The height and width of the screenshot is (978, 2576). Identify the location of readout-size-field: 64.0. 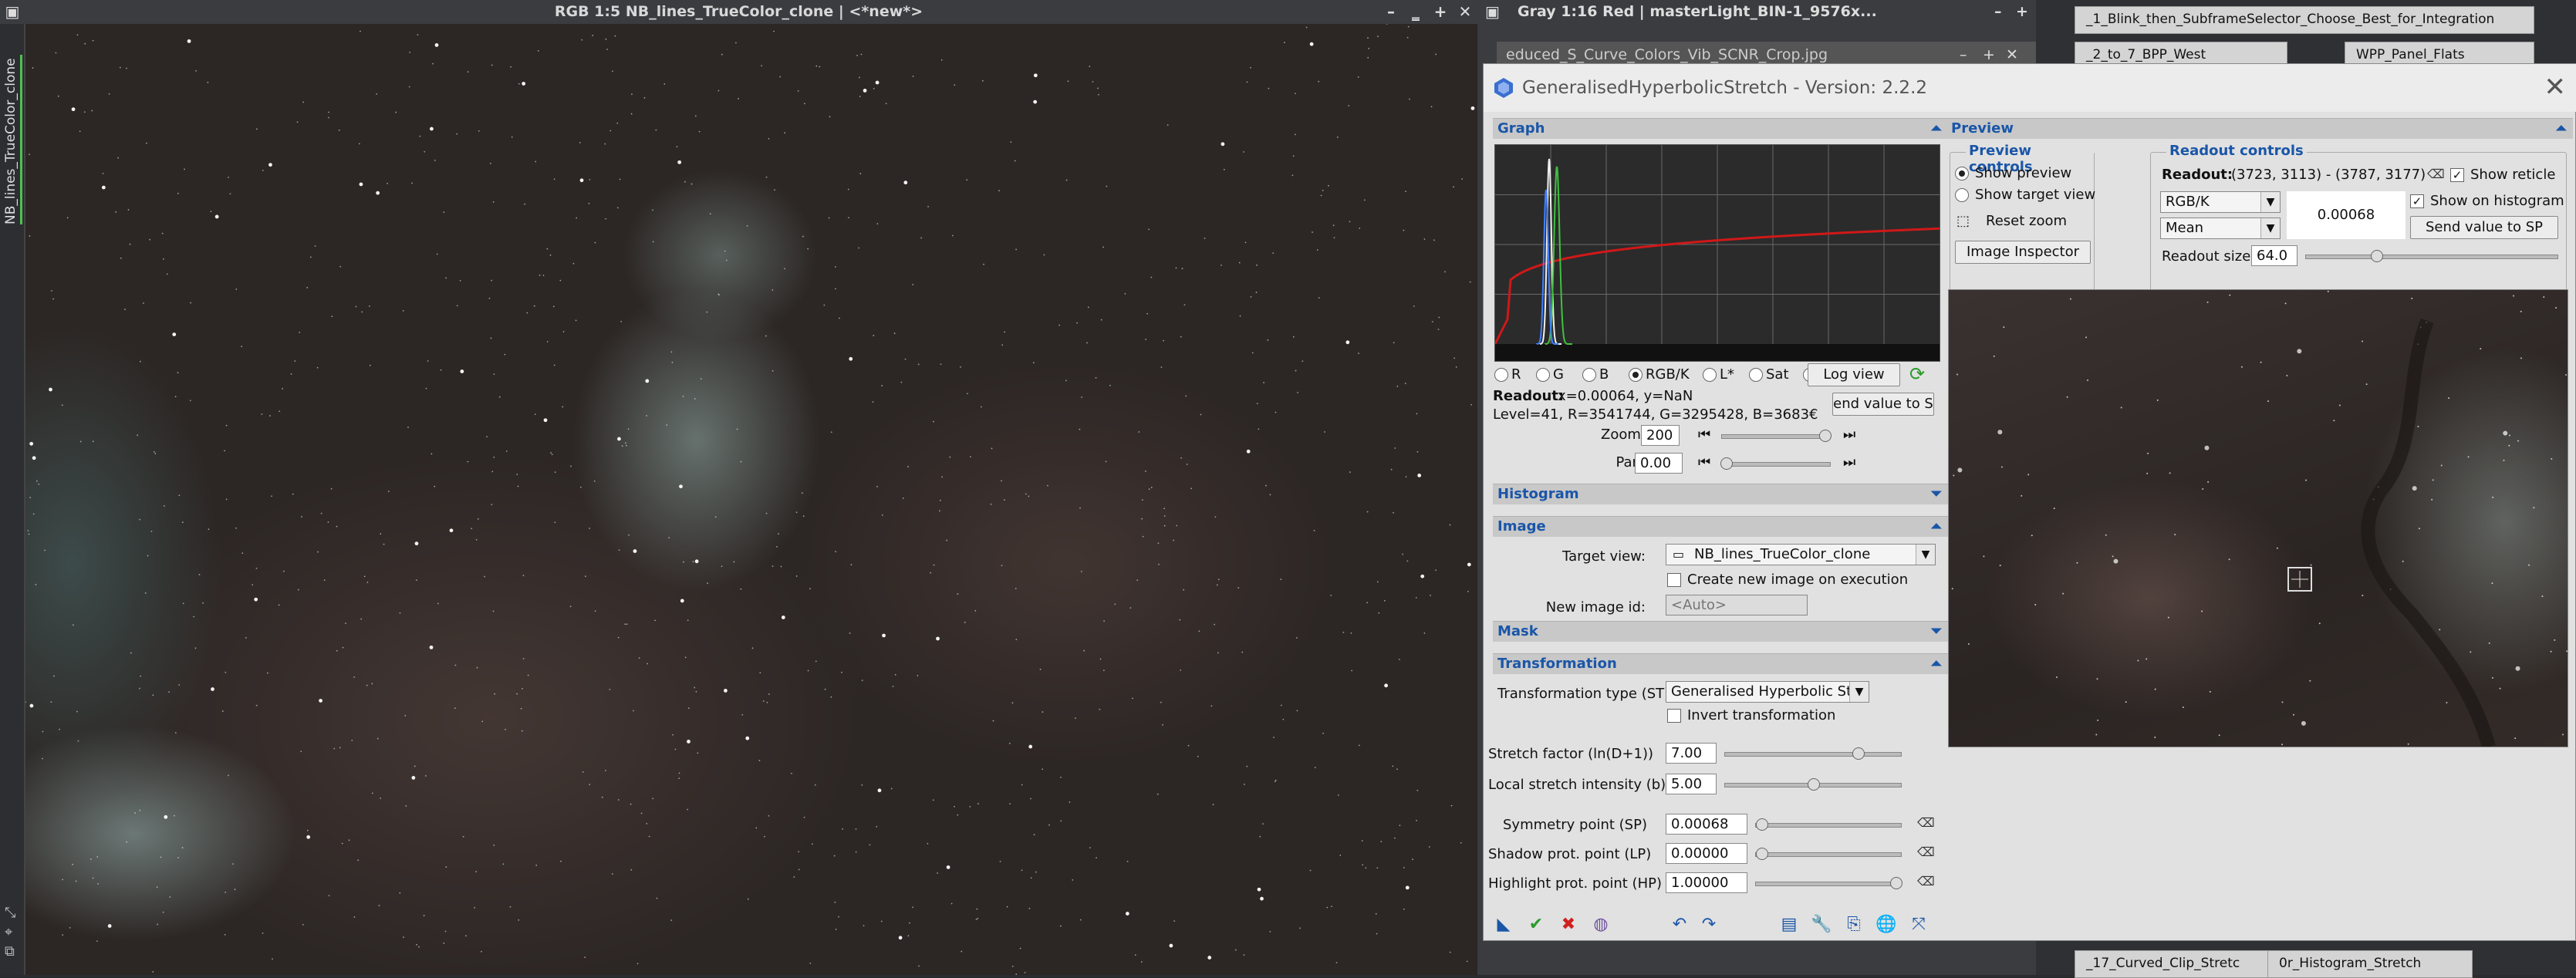
(2274, 255).